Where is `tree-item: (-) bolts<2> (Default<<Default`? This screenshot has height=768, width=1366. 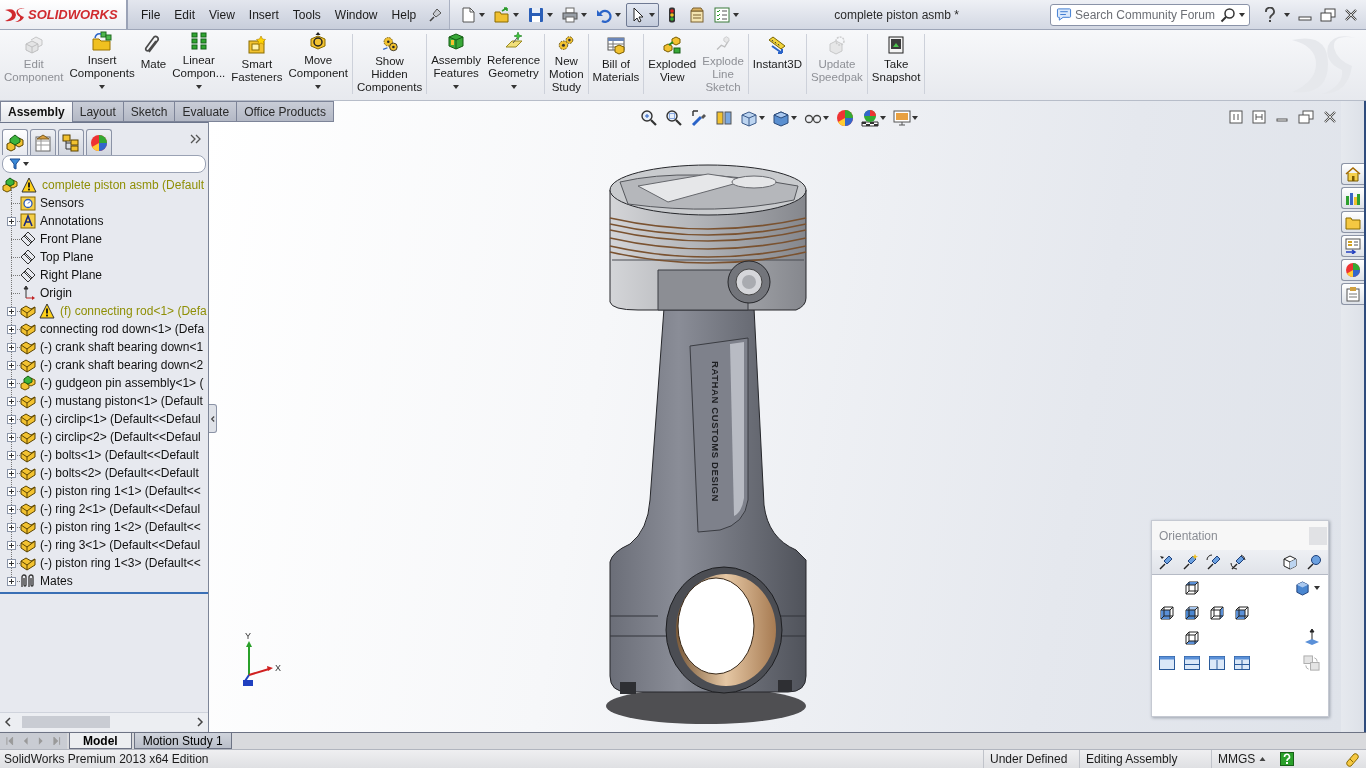
tree-item: (-) bolts<2> (Default<<Default is located at coordinates (118, 473).